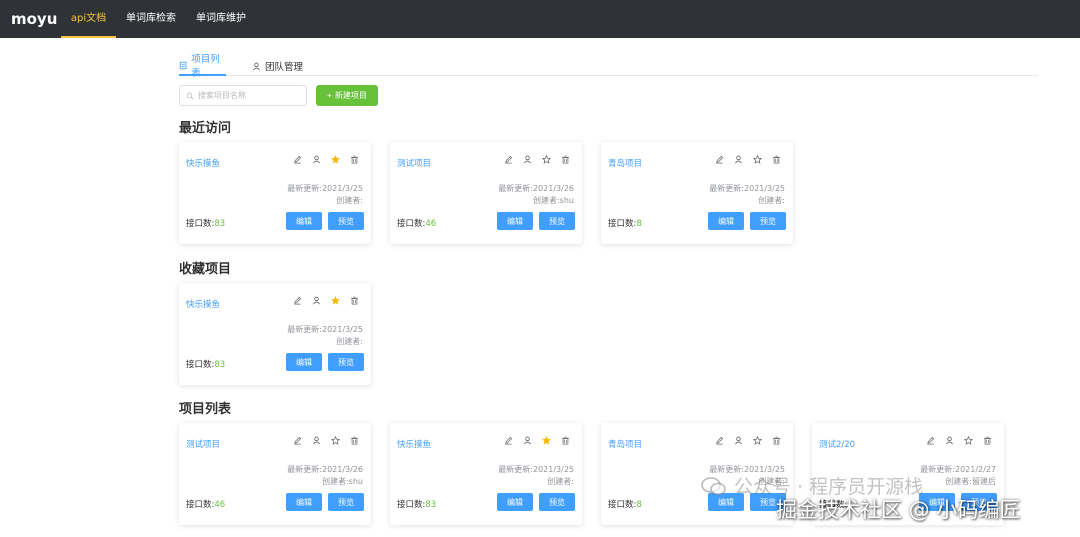 The height and width of the screenshot is (537, 1080). What do you see at coordinates (248, 95) in the screenshot?
I see `search-input` at bounding box center [248, 95].